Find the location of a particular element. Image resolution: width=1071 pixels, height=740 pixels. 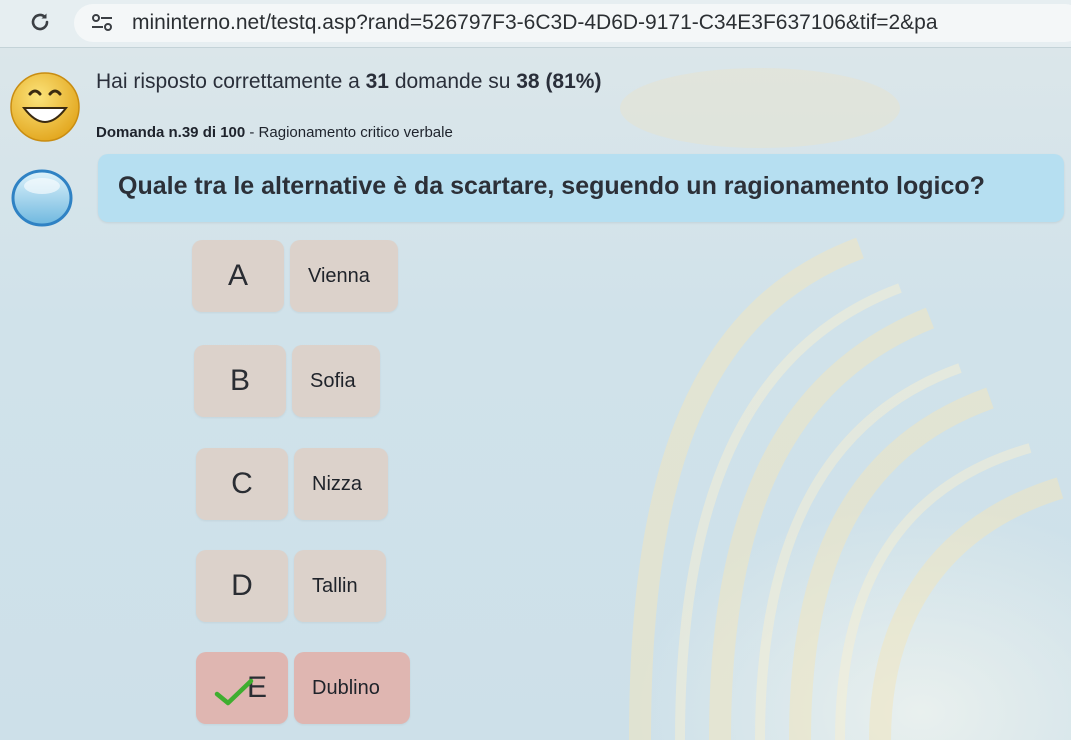

option-letter: C is located at coordinates (242, 484).